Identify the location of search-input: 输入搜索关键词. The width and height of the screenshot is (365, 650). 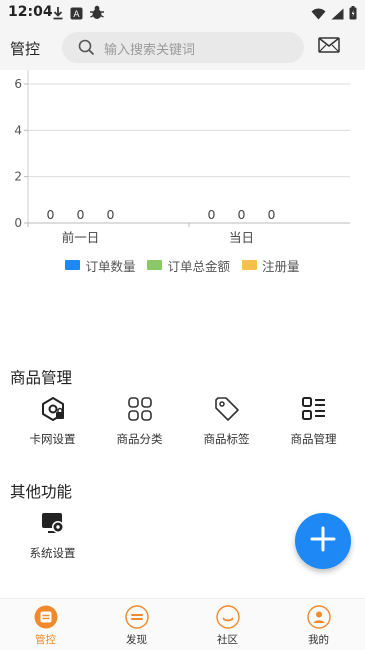
(183, 47).